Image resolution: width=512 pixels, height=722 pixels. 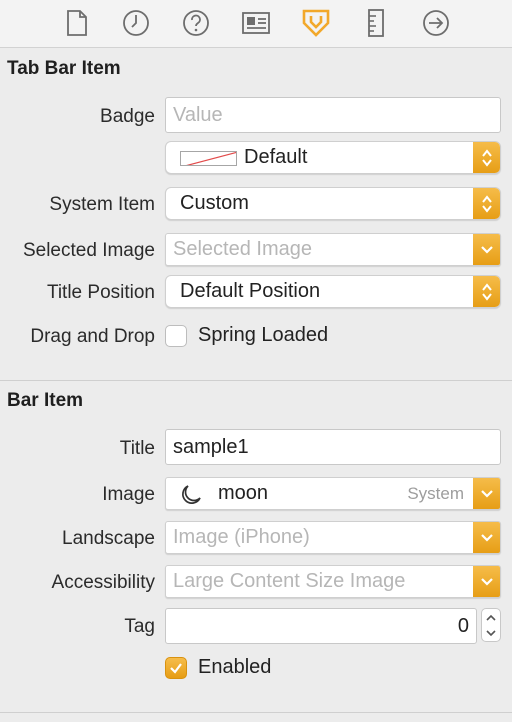 What do you see at coordinates (108, 538) in the screenshot?
I see `landscape-label: Landscape` at bounding box center [108, 538].